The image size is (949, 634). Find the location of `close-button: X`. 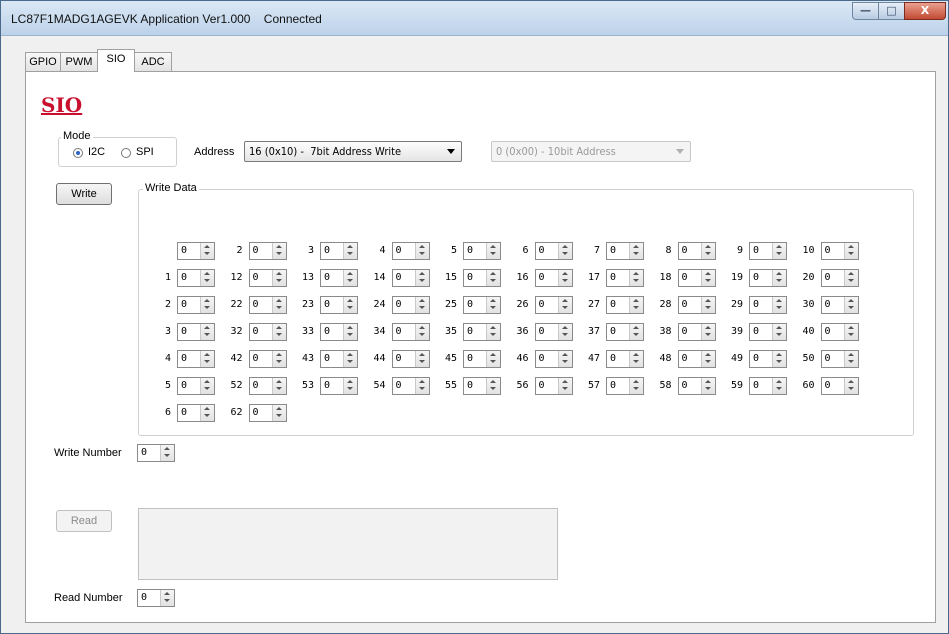

close-button: X is located at coordinates (925, 11).